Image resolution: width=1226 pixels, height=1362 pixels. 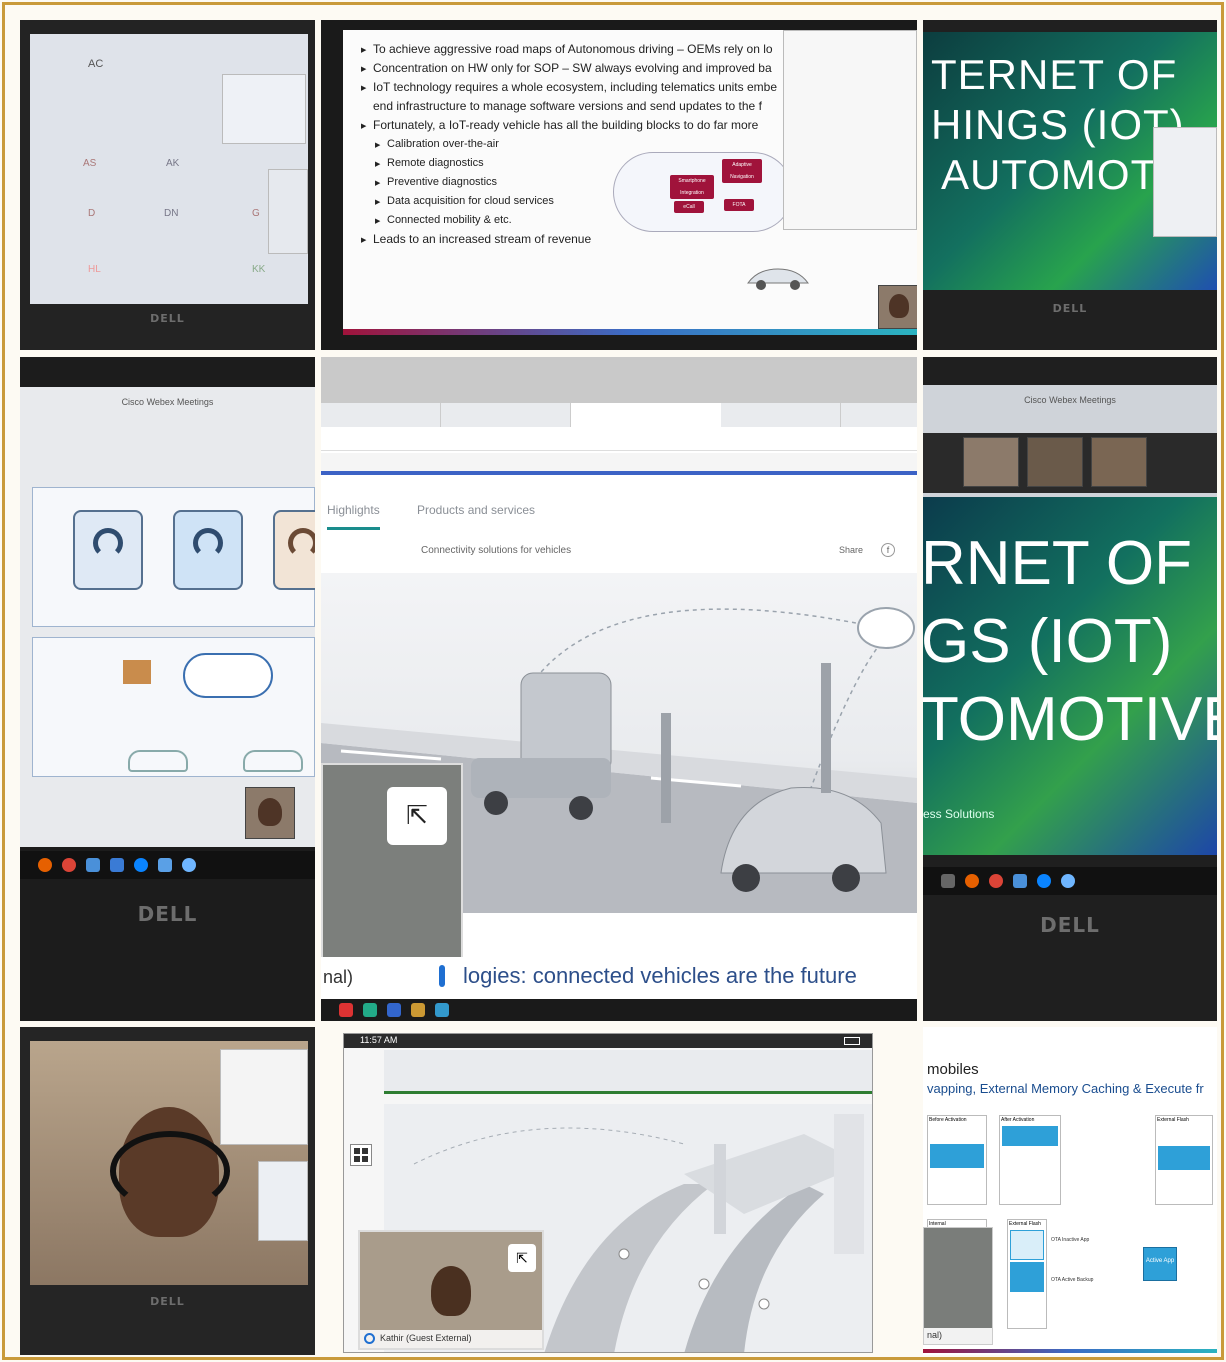 What do you see at coordinates (167, 402) in the screenshot?
I see `webex-title: Cisco Webex Meetings` at bounding box center [167, 402].